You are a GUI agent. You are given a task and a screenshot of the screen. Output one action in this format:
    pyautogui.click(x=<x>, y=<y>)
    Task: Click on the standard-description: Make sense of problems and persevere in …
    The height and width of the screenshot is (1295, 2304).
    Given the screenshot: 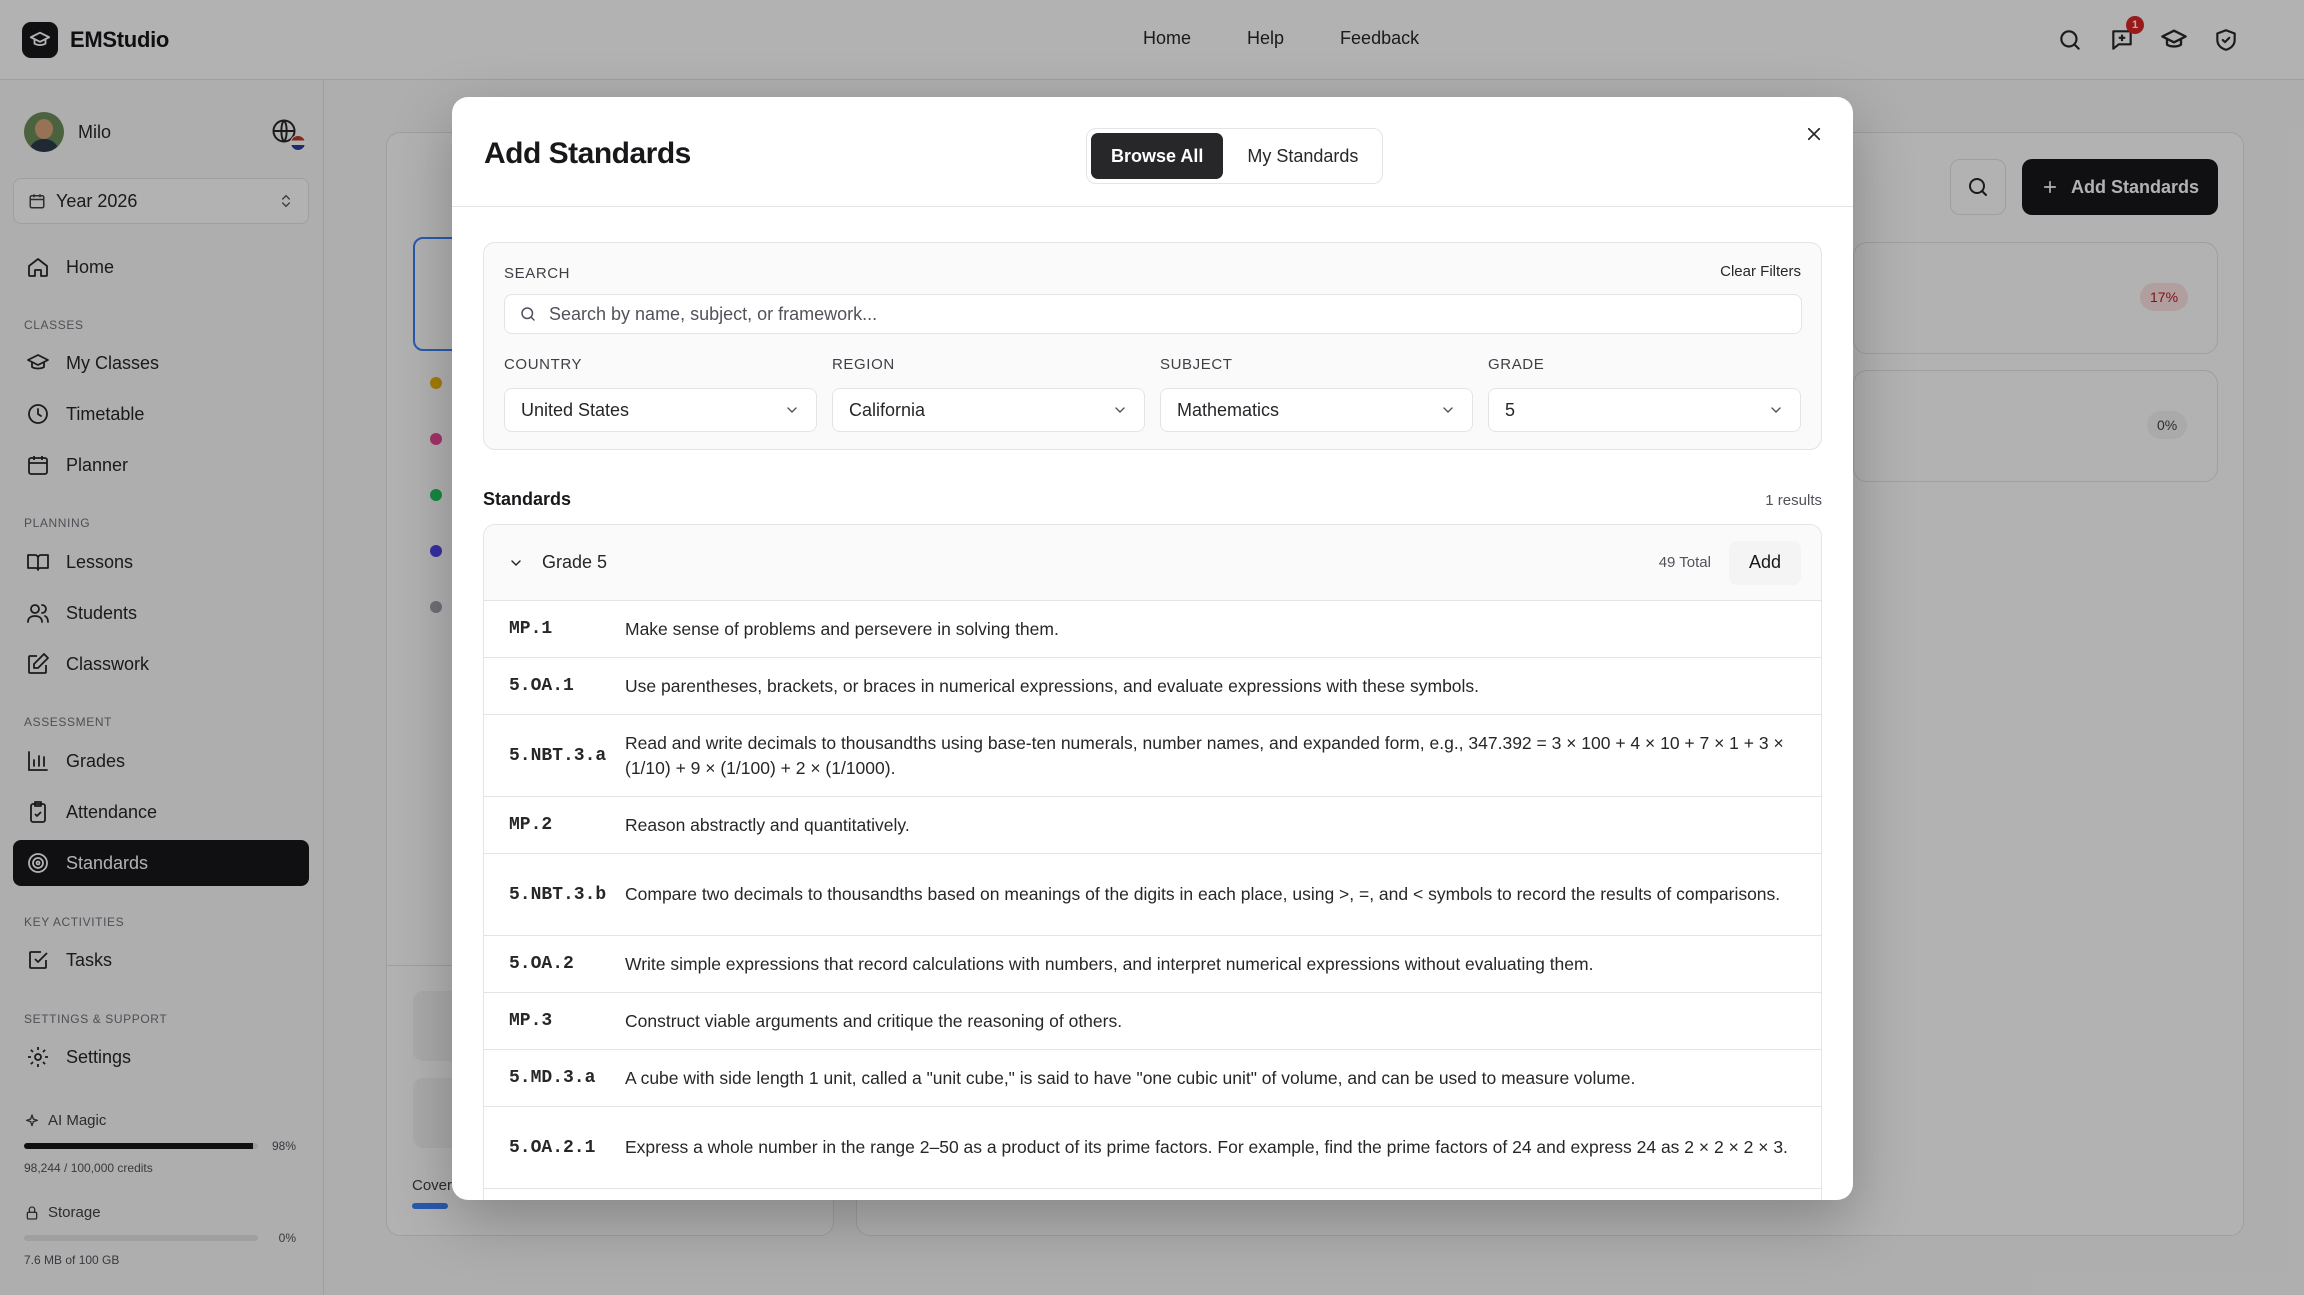 What is the action you would take?
    pyautogui.click(x=842, y=628)
    